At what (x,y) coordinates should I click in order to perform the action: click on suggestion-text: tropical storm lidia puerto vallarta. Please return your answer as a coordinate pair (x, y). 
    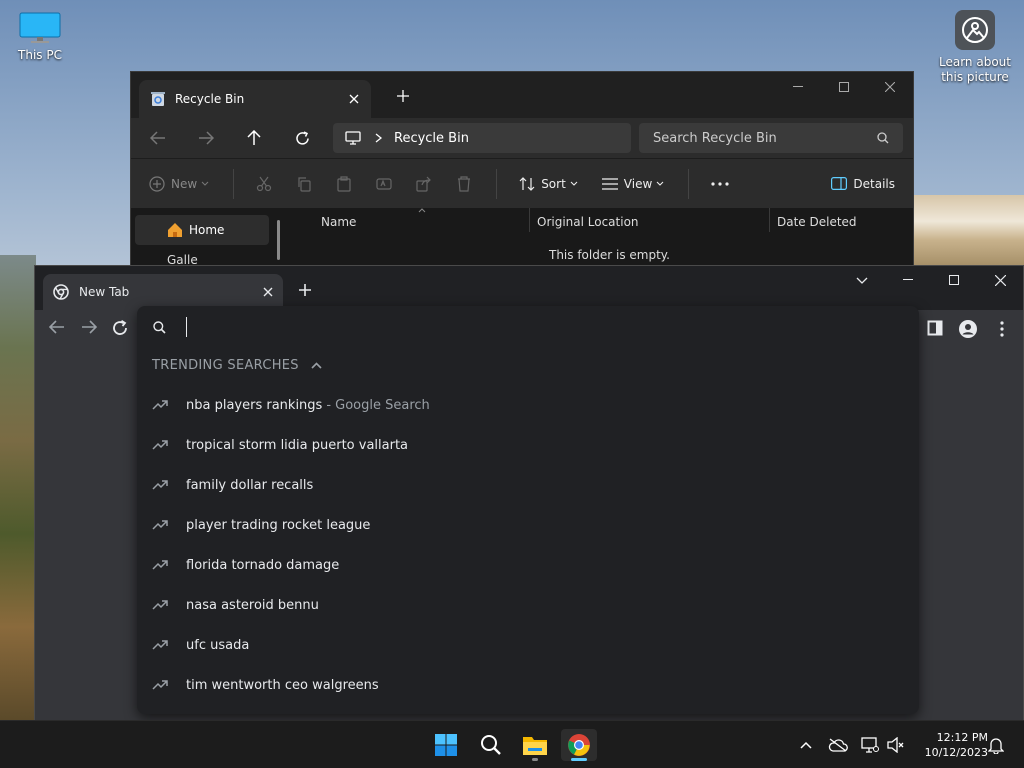
    Looking at the image, I should click on (297, 445).